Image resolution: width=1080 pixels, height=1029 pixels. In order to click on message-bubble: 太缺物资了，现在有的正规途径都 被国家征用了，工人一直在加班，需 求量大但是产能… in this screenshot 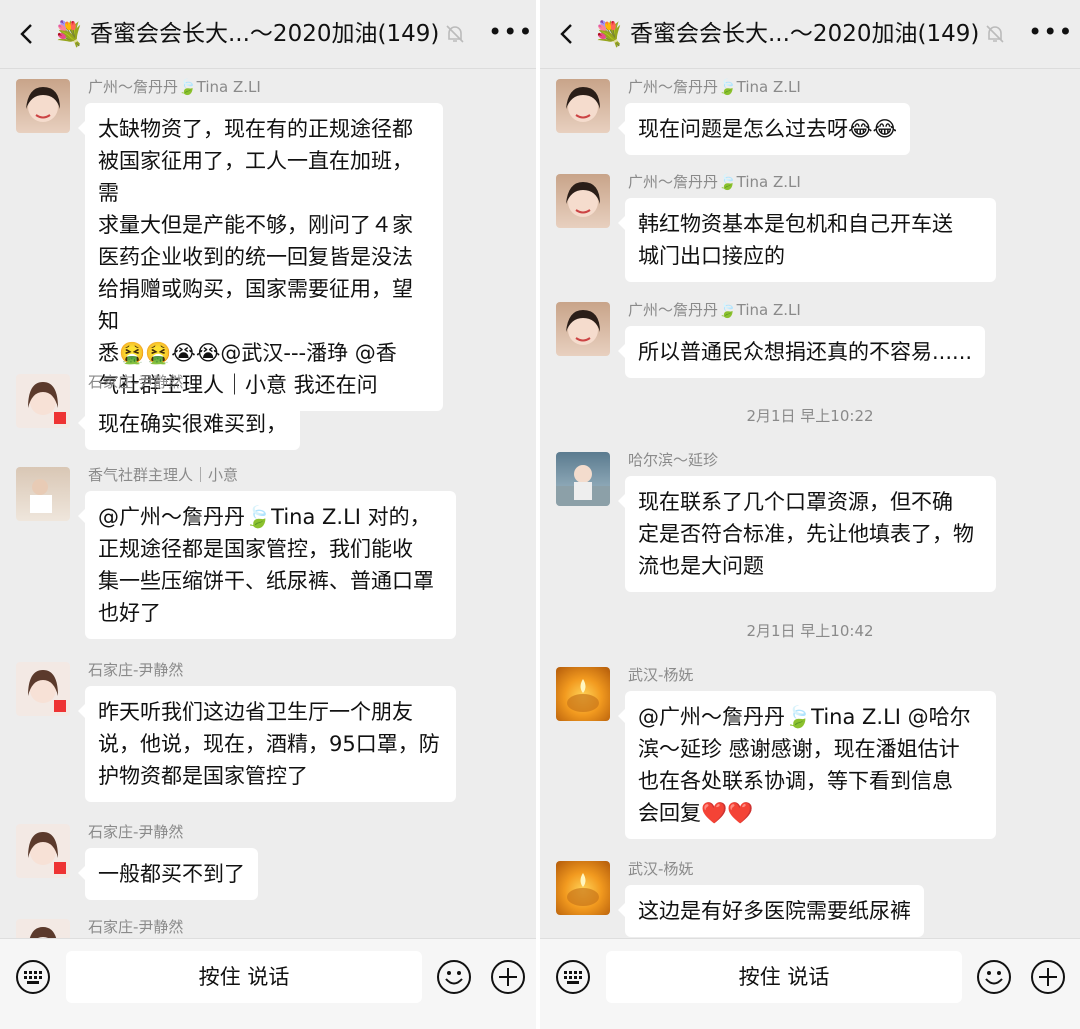, I will do `click(260, 257)`.